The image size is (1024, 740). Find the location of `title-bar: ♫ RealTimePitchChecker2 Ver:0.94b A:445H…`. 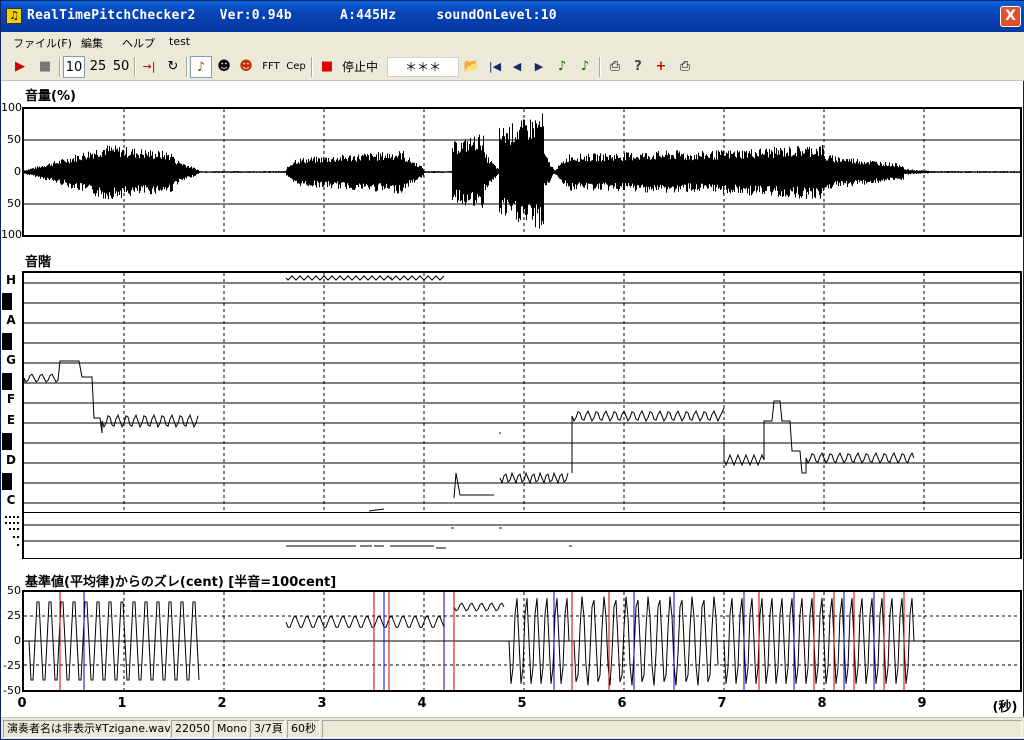

title-bar: ♫ RealTimePitchChecker2 Ver:0.94b A:445H… is located at coordinates (512, 16).